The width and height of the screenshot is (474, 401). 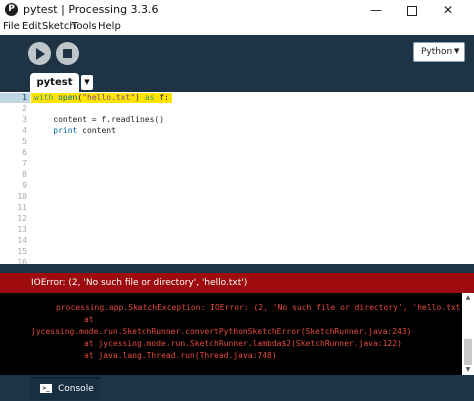 What do you see at coordinates (24, 185) in the screenshot?
I see `line-number: 9` at bounding box center [24, 185].